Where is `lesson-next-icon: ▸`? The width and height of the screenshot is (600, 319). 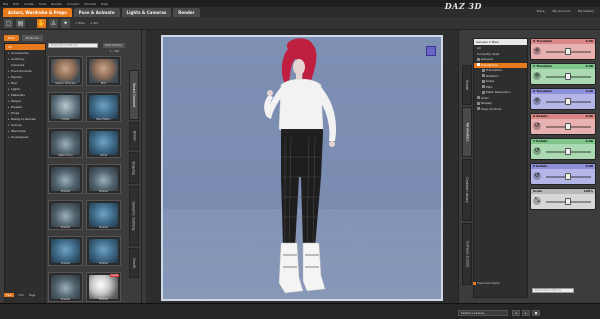 lesson-next-icon: ▸ is located at coordinates (526, 313).